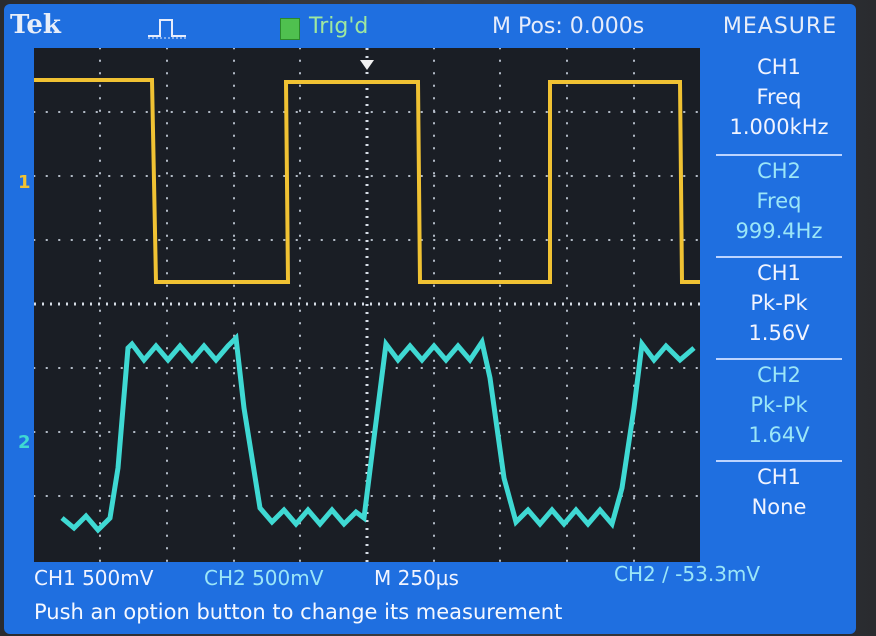 This screenshot has width=876, height=636. Describe the element at coordinates (367, 65) in the screenshot. I see `trigger-position-marker` at that location.